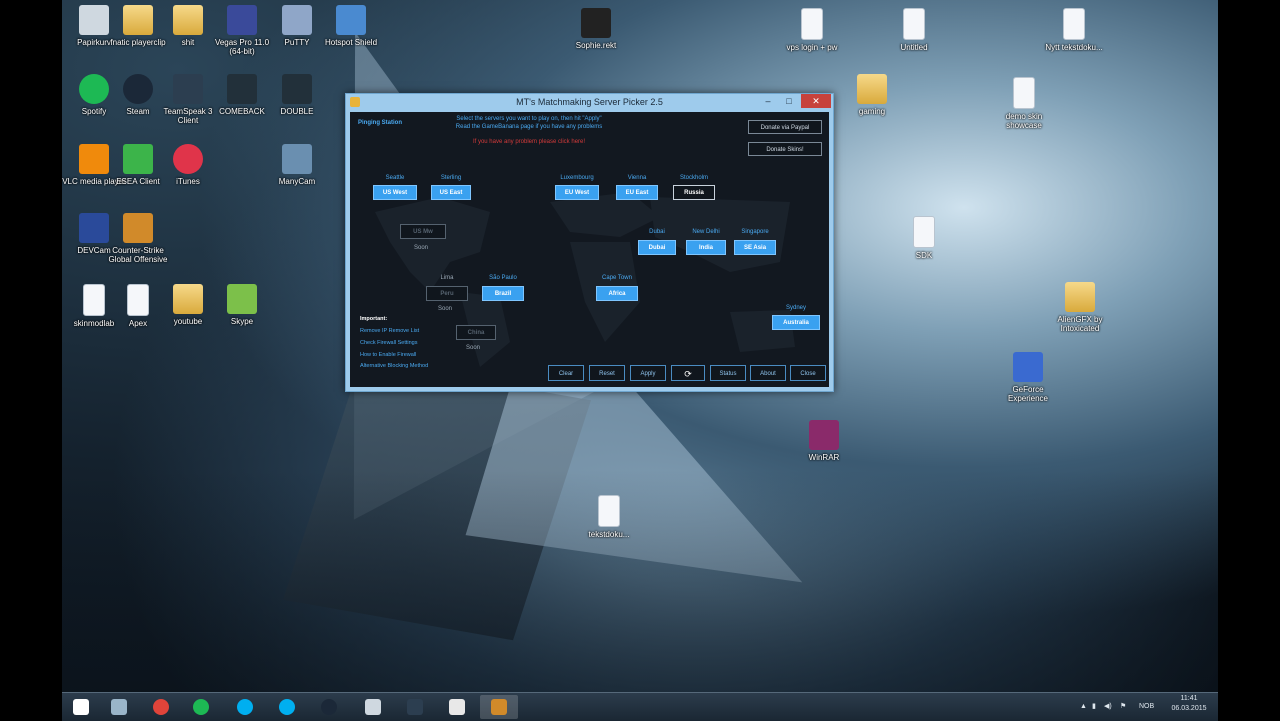  What do you see at coordinates (1028, 367) in the screenshot?
I see `computer-icon` at bounding box center [1028, 367].